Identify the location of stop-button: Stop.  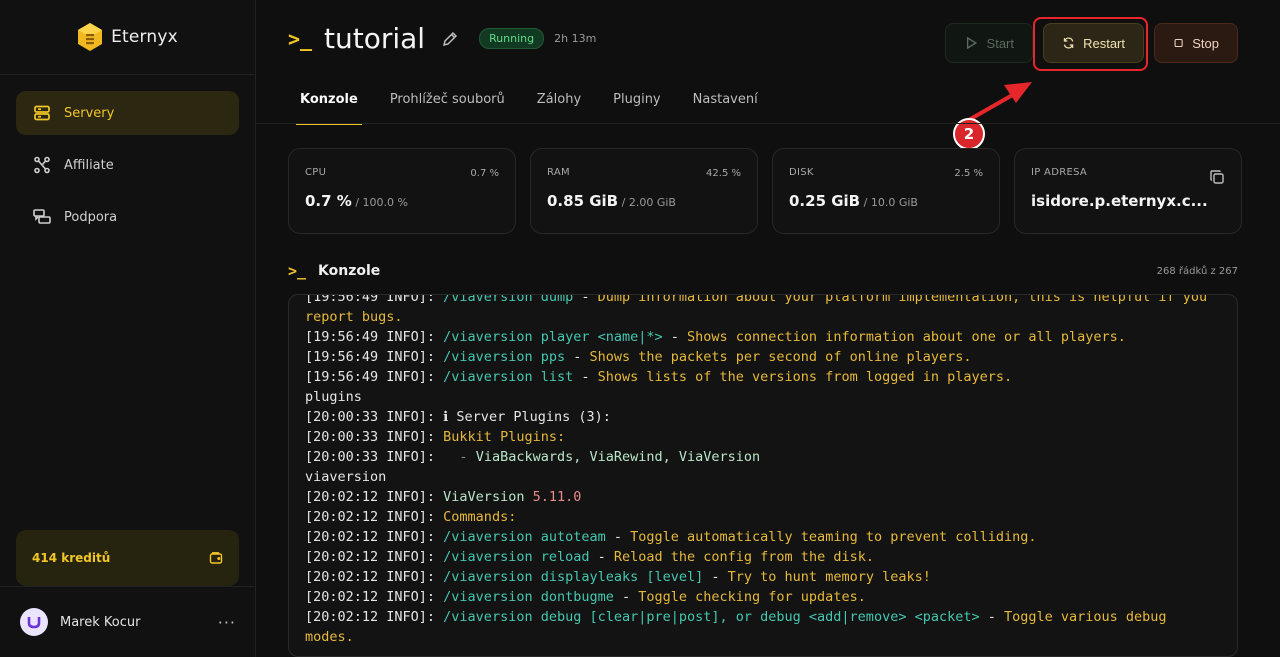
(1196, 43).